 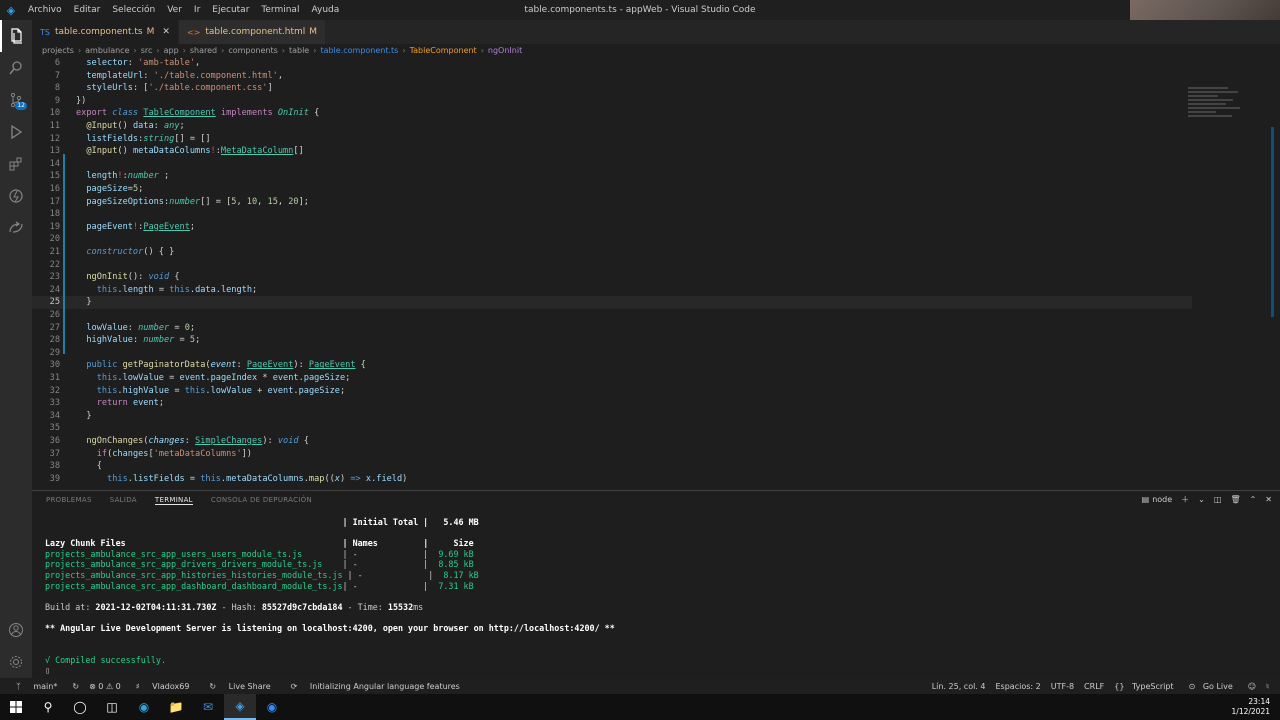 What do you see at coordinates (612, 454) in the screenshot?
I see `code-line: 37 if(changes['metaDataColumns'])` at bounding box center [612, 454].